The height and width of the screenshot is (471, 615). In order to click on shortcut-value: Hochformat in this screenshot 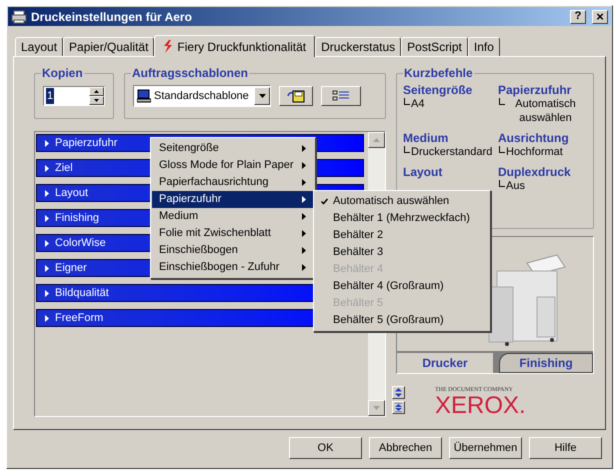, I will do `click(534, 152)`.